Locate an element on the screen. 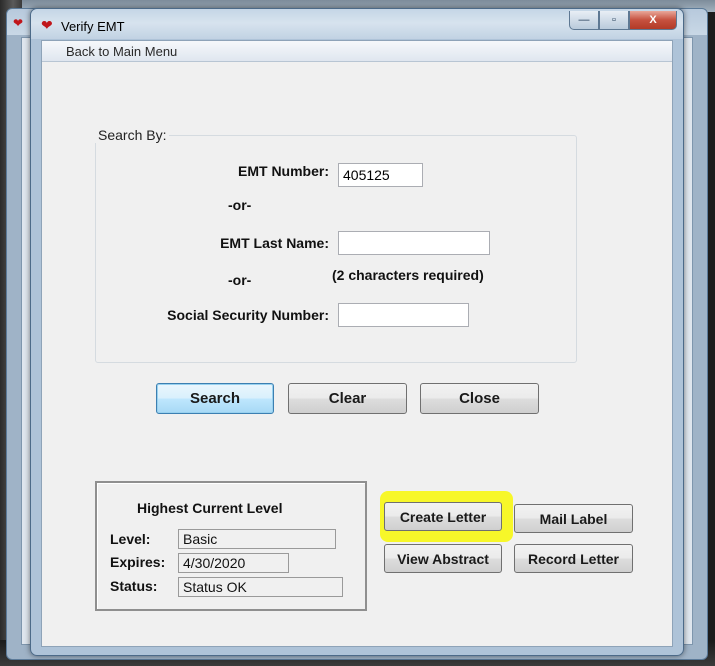 This screenshot has width=715, height=666. back-to-main-menu: Back to Main Menu is located at coordinates (121, 51).